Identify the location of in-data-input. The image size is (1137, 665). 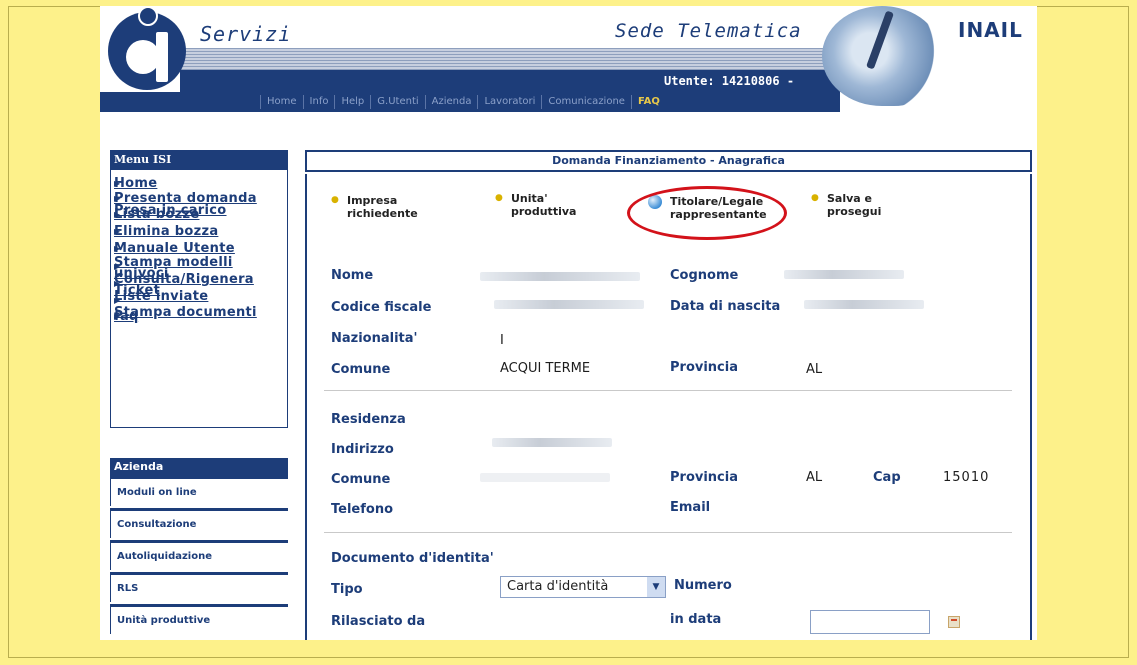
(870, 622).